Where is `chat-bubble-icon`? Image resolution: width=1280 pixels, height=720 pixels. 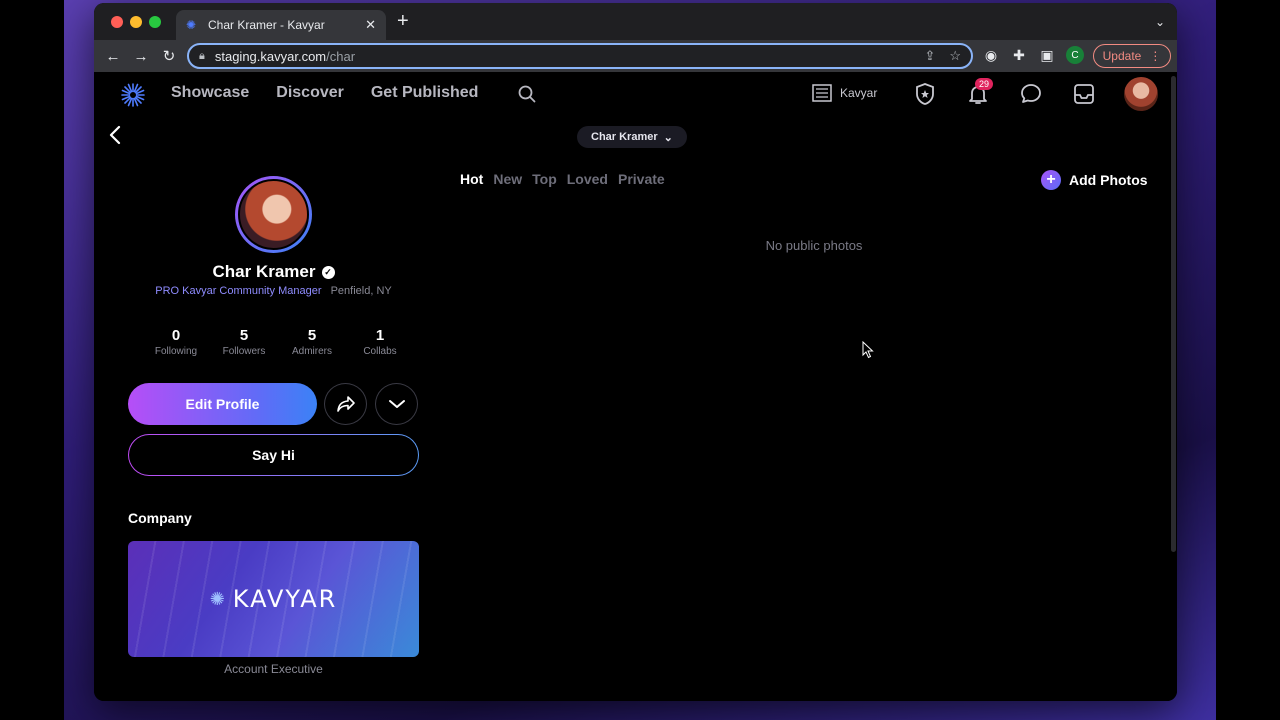
chat-bubble-icon is located at coordinates (1031, 94).